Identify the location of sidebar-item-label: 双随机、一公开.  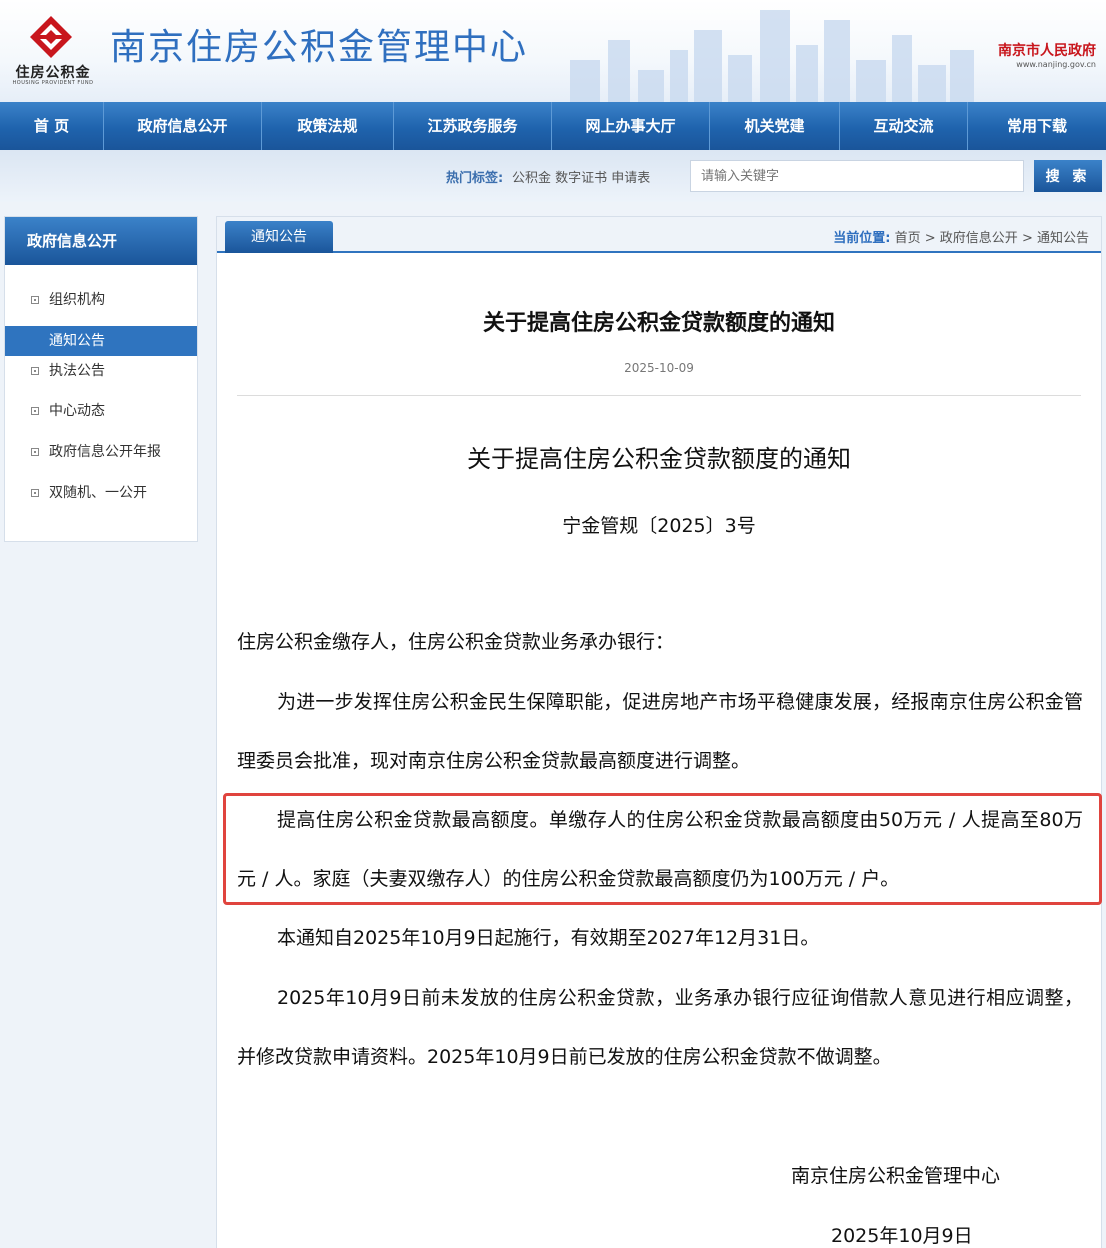
(98, 493).